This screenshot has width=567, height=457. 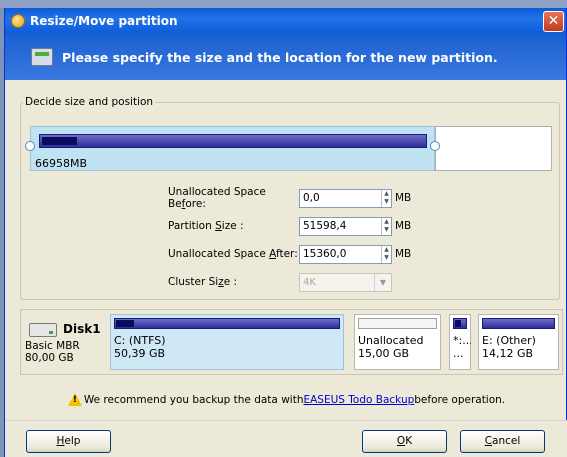 I want to click on partition-label: Unallocated 15,00 GB, so click(x=391, y=347).